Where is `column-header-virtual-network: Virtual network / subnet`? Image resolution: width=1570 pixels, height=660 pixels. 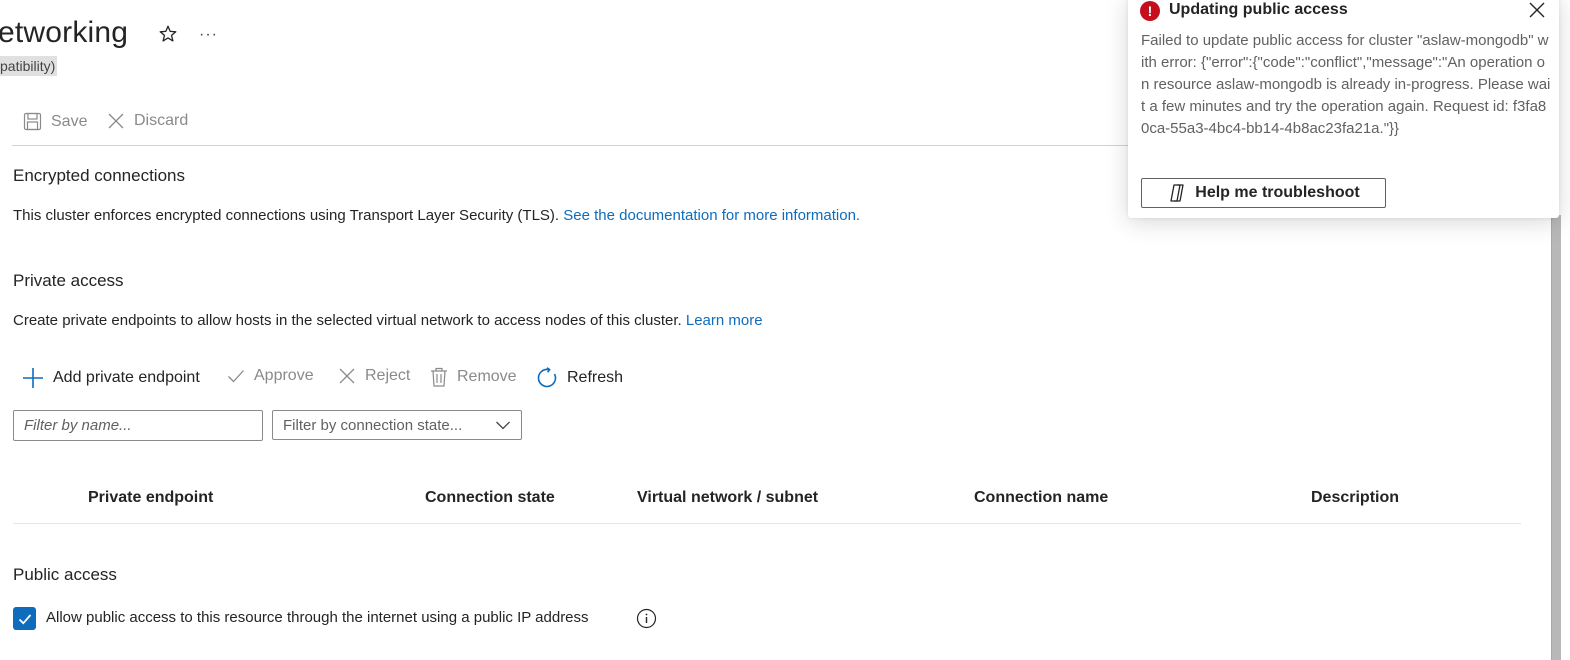
column-header-virtual-network: Virtual network / subnet is located at coordinates (727, 498).